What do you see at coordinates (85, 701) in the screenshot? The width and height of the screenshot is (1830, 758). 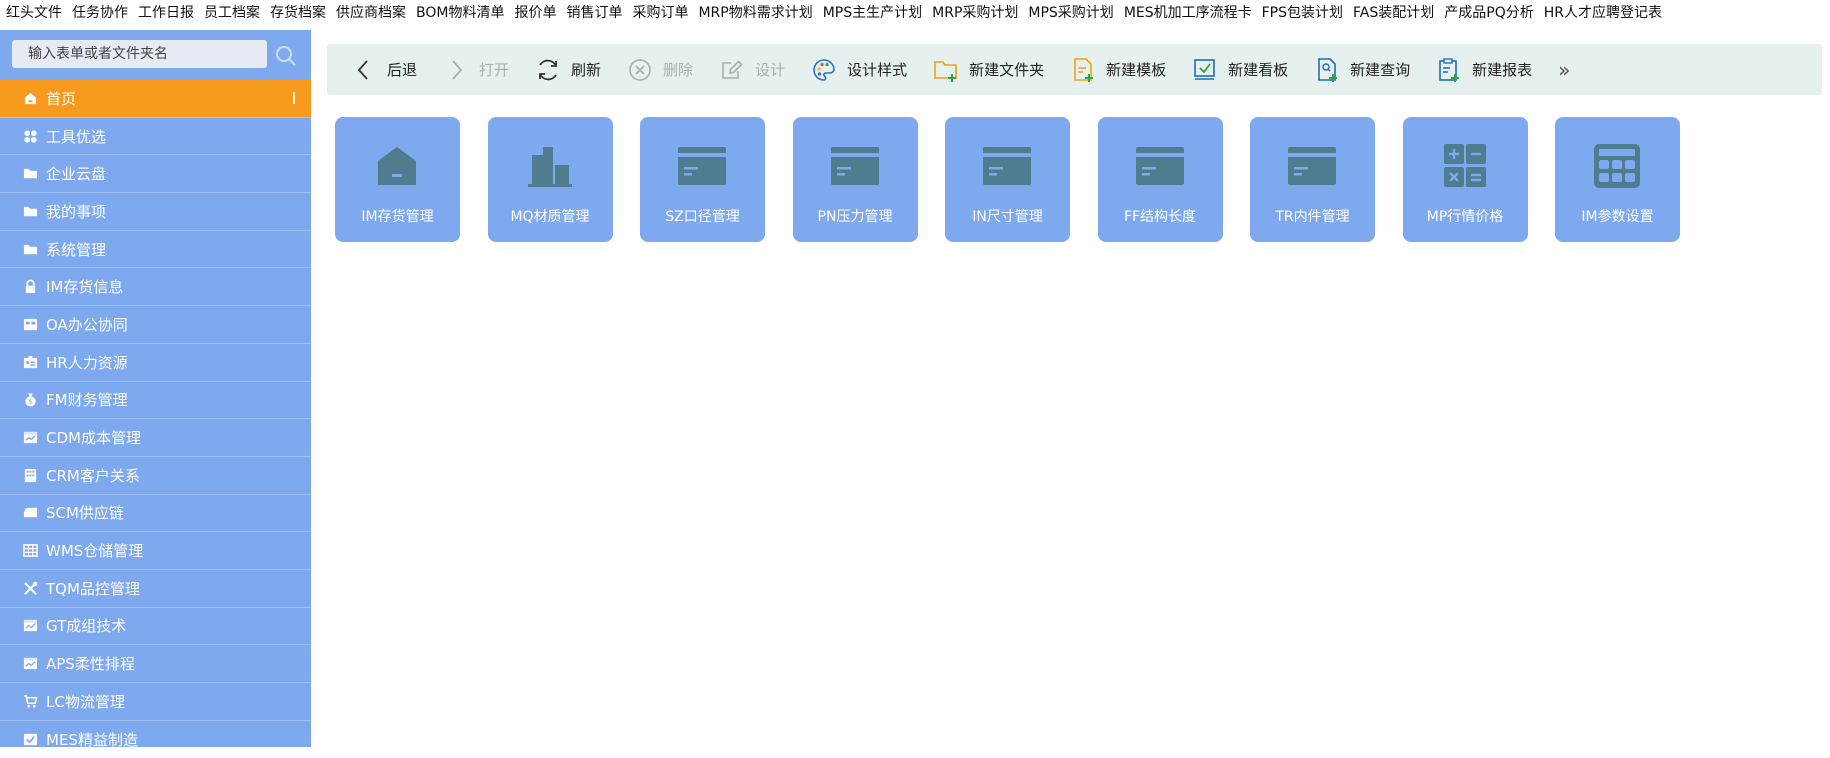 I see `sidebar-item-label: LC物流管理` at bounding box center [85, 701].